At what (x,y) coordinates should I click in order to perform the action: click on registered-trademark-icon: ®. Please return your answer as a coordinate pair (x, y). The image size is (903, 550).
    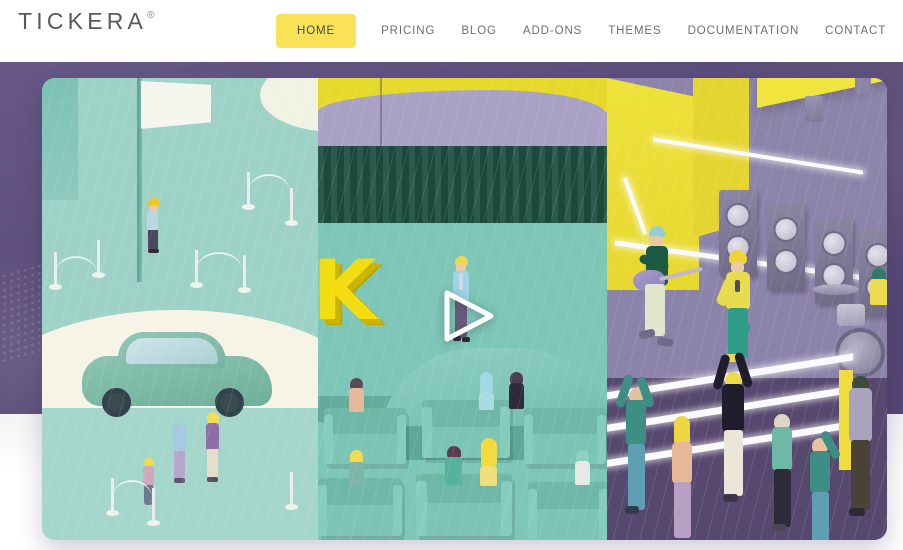
    Looking at the image, I should click on (151, 16).